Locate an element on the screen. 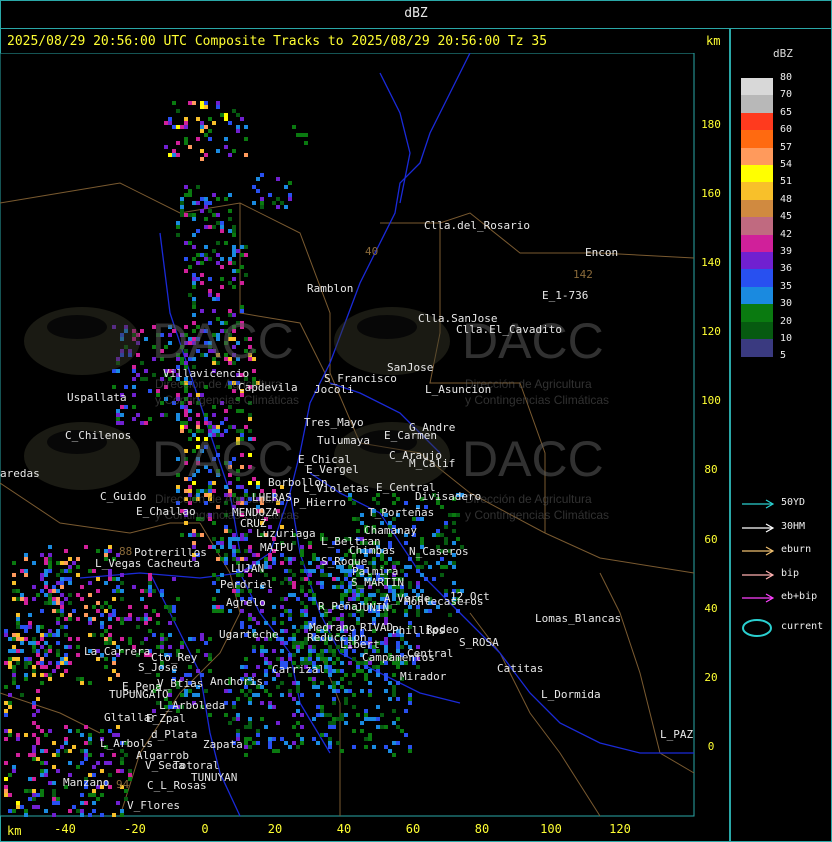 The height and width of the screenshot is (842, 832). watermark-line2: y Contingencias Climáticas is located at coordinates (227, 400).